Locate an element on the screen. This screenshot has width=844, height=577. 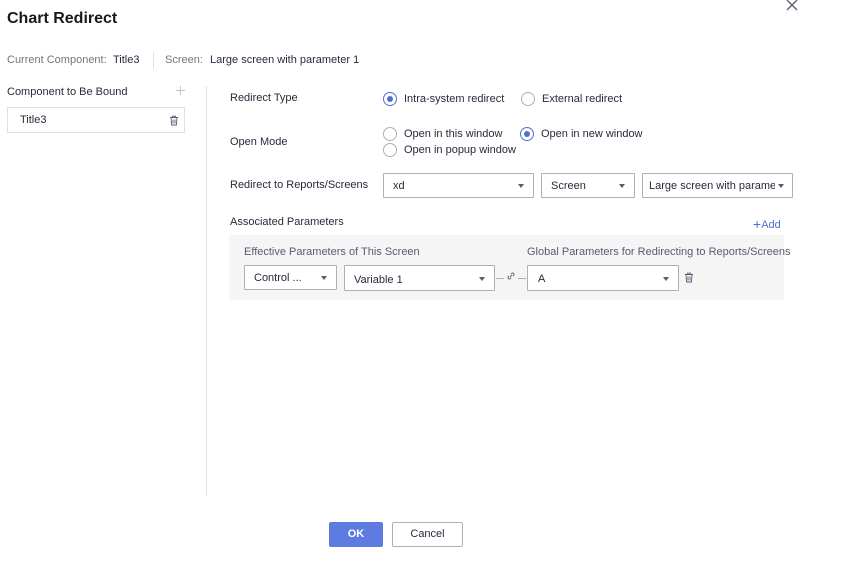
redirect-to-label: Redirect to Reports/Screens is located at coordinates (299, 185).